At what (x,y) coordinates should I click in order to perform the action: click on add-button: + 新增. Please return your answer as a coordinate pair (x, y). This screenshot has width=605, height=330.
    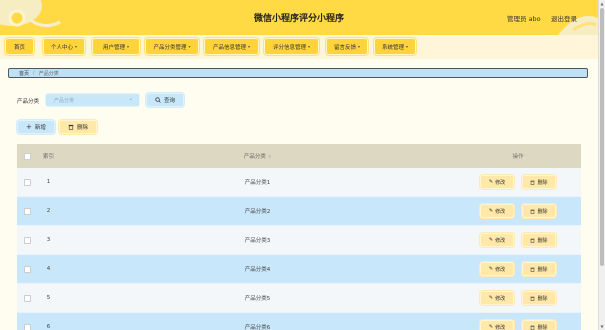
    Looking at the image, I should click on (36, 127).